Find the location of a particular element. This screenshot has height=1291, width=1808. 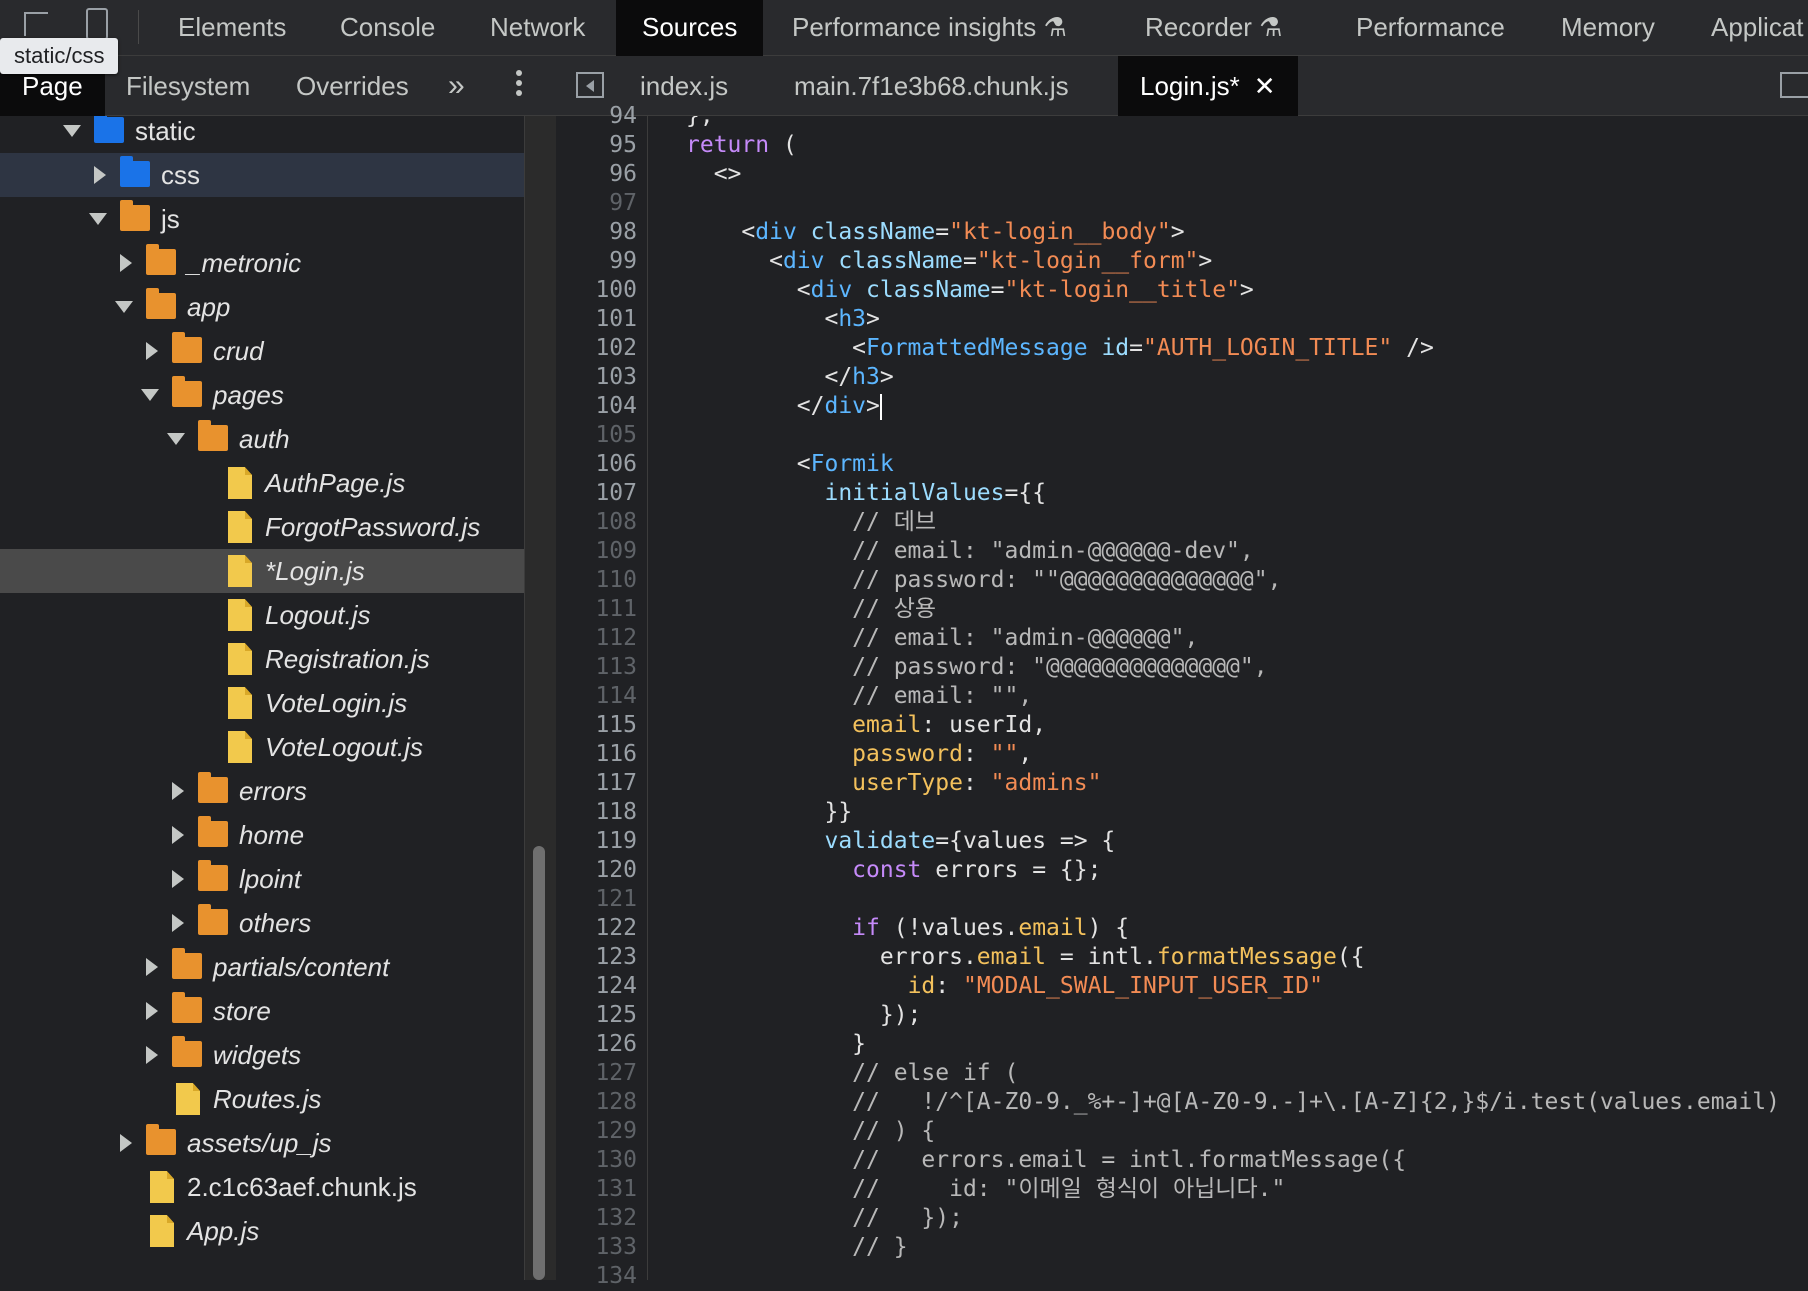

close-tab-icon: ✕ is located at coordinates (1265, 86).